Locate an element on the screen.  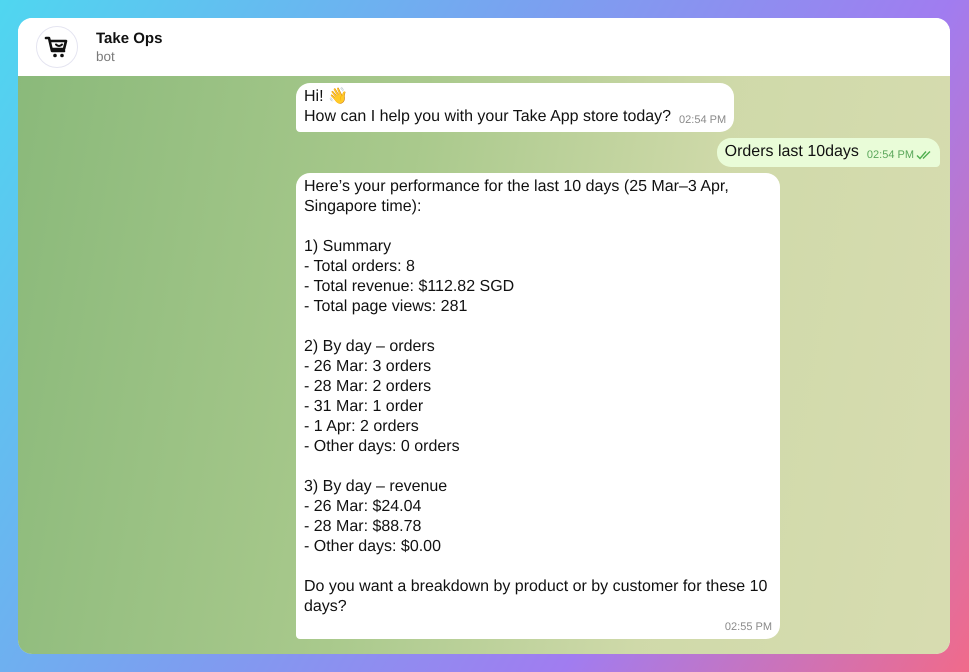
cart-icon is located at coordinates (57, 47).